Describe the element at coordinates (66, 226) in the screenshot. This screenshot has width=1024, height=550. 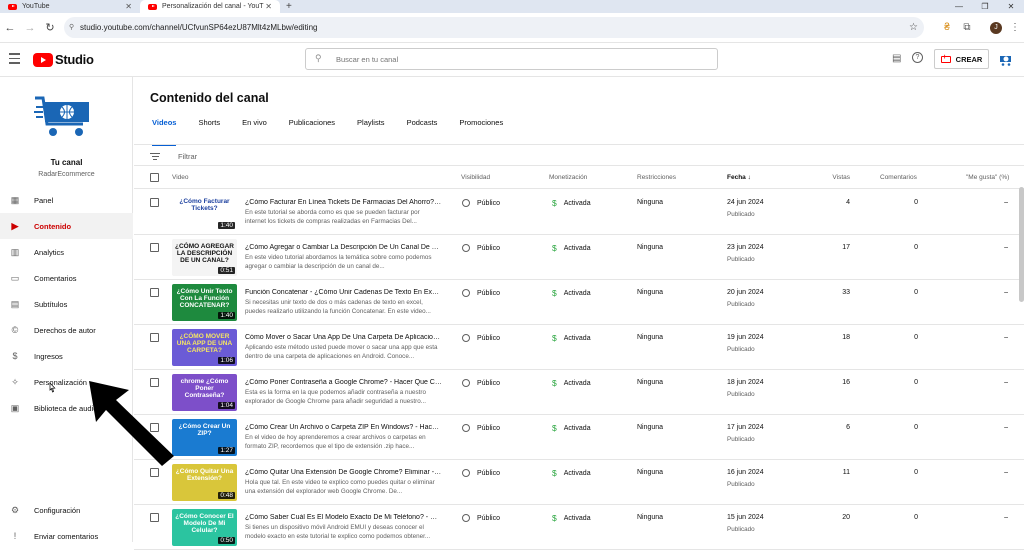
I see `sidebar-item-content: ▶ Contenido` at that location.